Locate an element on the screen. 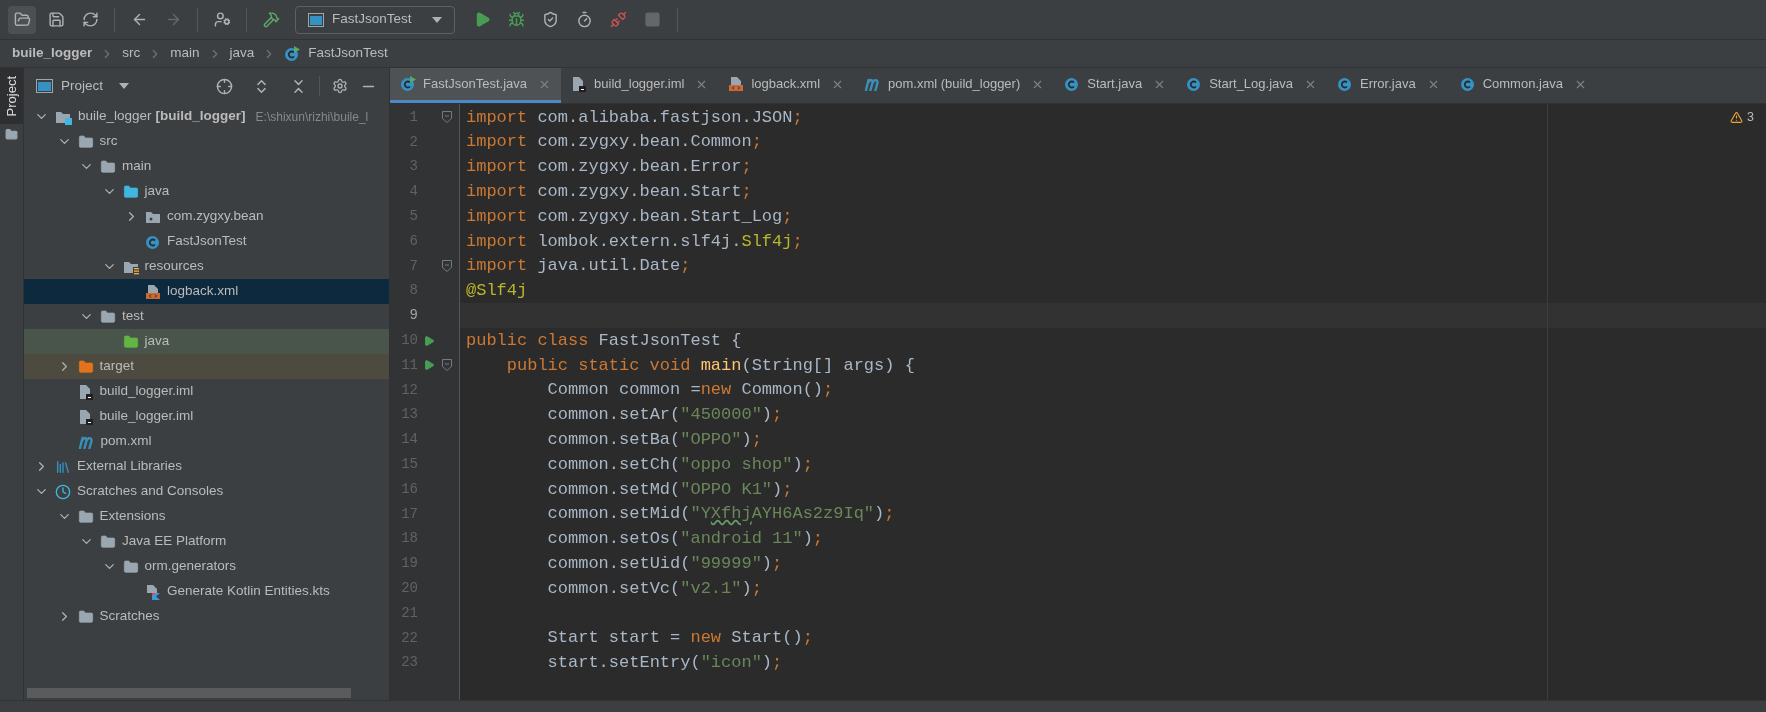 This screenshot has height=712, width=1766. project-tool-tab: Project is located at coordinates (11, 96).